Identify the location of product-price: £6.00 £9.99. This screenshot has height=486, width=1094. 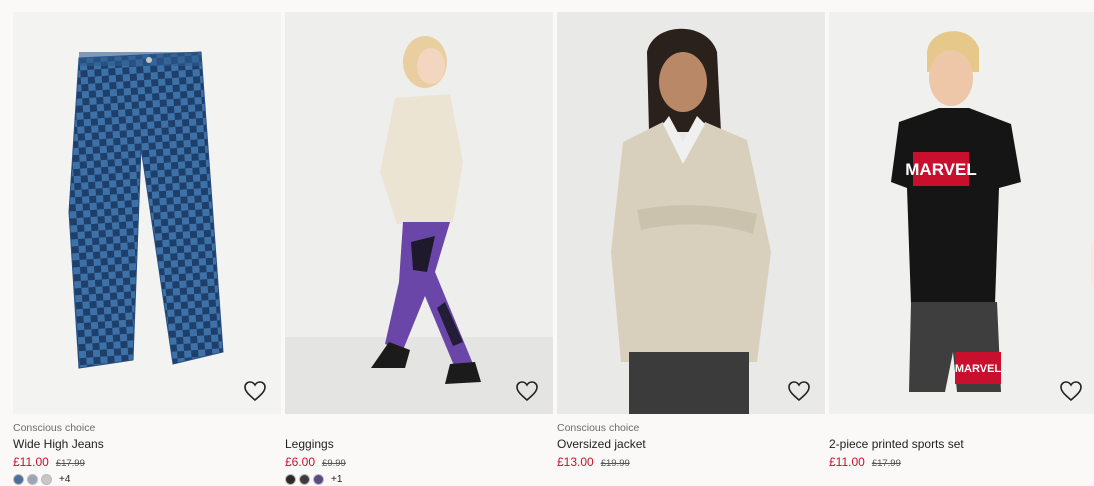
(315, 462).